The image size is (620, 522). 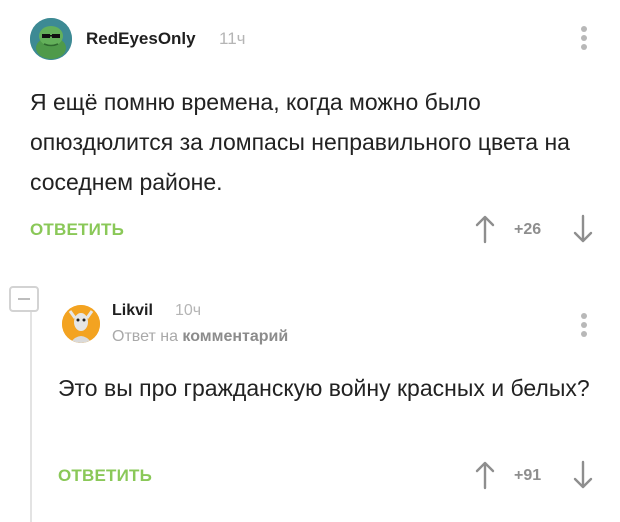 What do you see at coordinates (528, 475) in the screenshot?
I see `comment-score: +91` at bounding box center [528, 475].